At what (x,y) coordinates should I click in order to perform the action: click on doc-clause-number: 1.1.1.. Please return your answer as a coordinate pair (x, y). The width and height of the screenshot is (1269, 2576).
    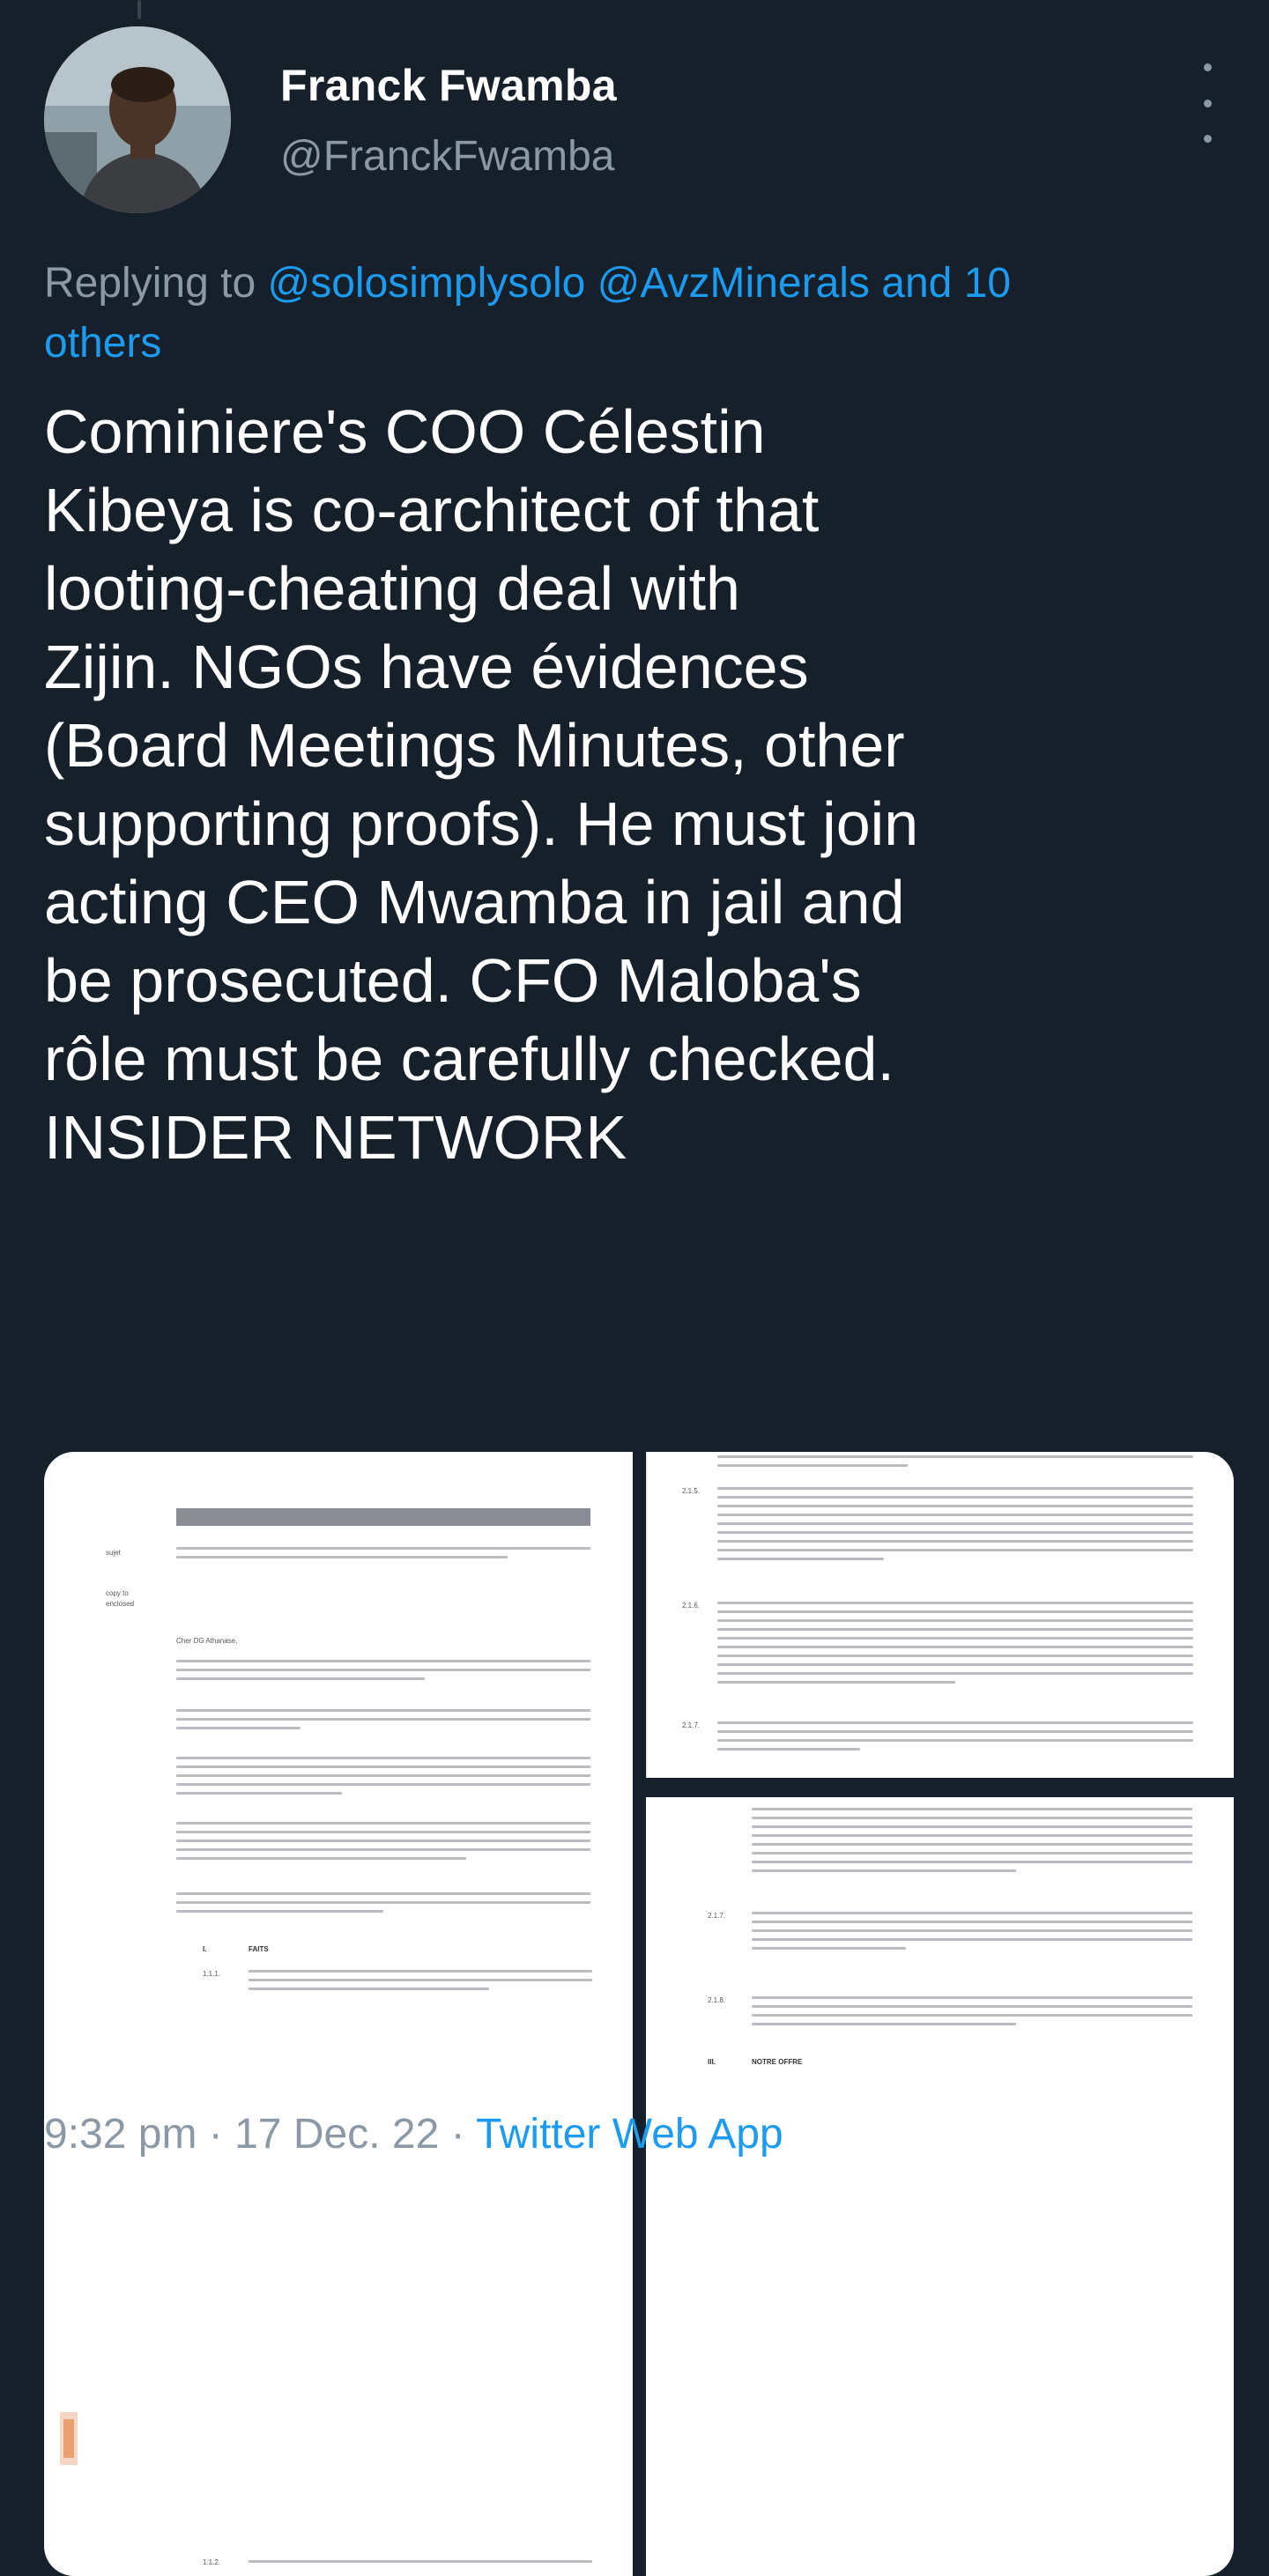
    Looking at the image, I should click on (212, 1974).